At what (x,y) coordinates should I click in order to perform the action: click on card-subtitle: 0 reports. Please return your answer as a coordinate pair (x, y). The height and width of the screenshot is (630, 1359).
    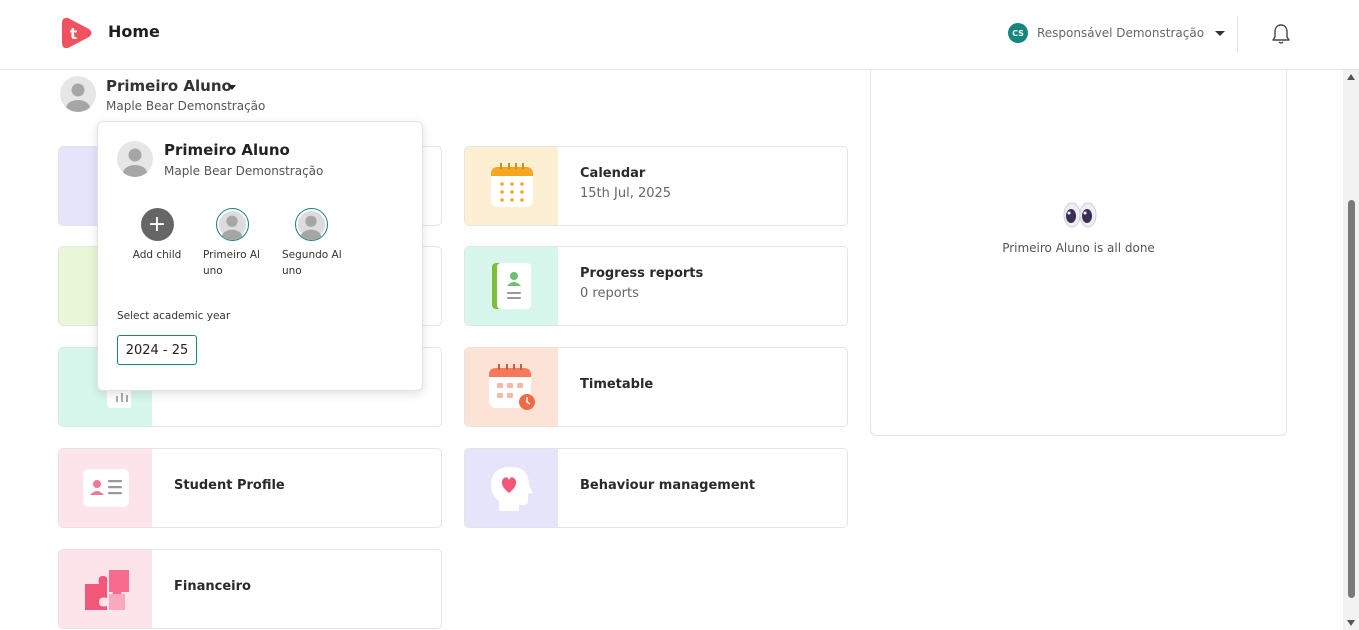
    Looking at the image, I should click on (609, 293).